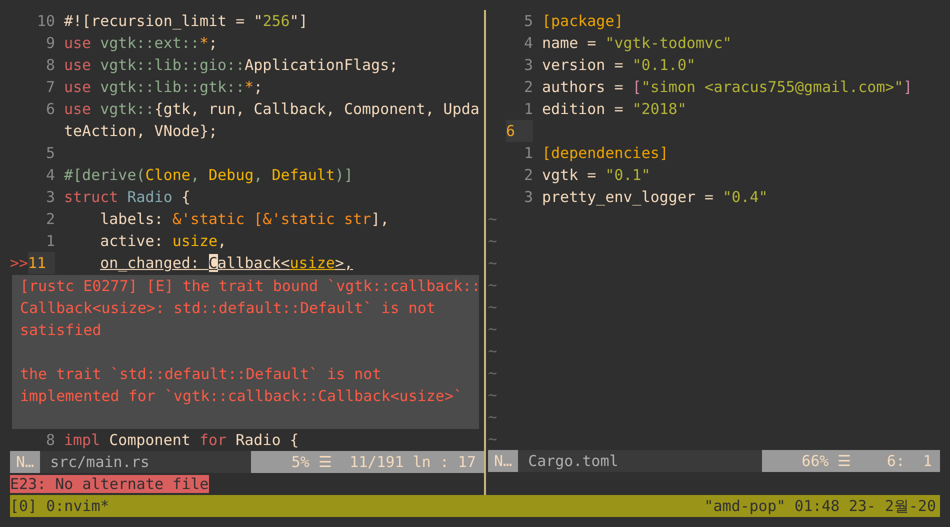 This screenshot has width=950, height=527. Describe the element at coordinates (208, 175) in the screenshot. I see `code-line: #[derive(Clone, Debug, Default)]` at that location.